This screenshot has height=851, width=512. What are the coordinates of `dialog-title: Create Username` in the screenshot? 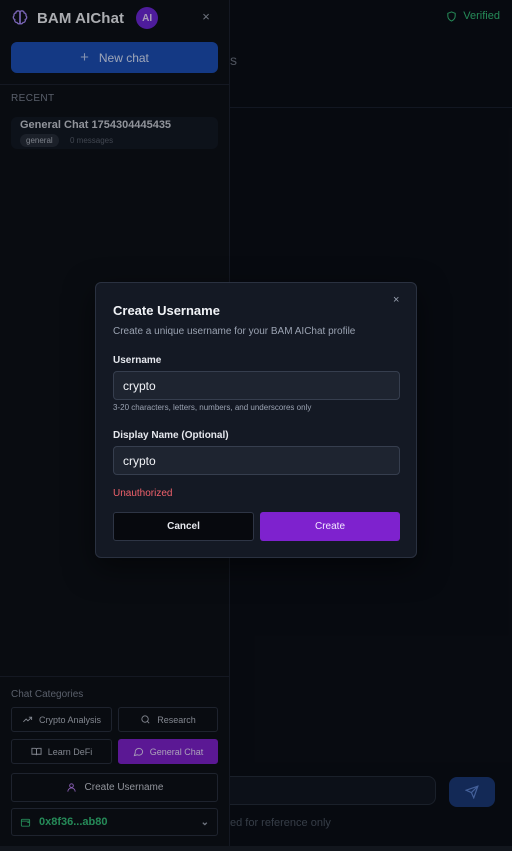 It's located at (166, 310).